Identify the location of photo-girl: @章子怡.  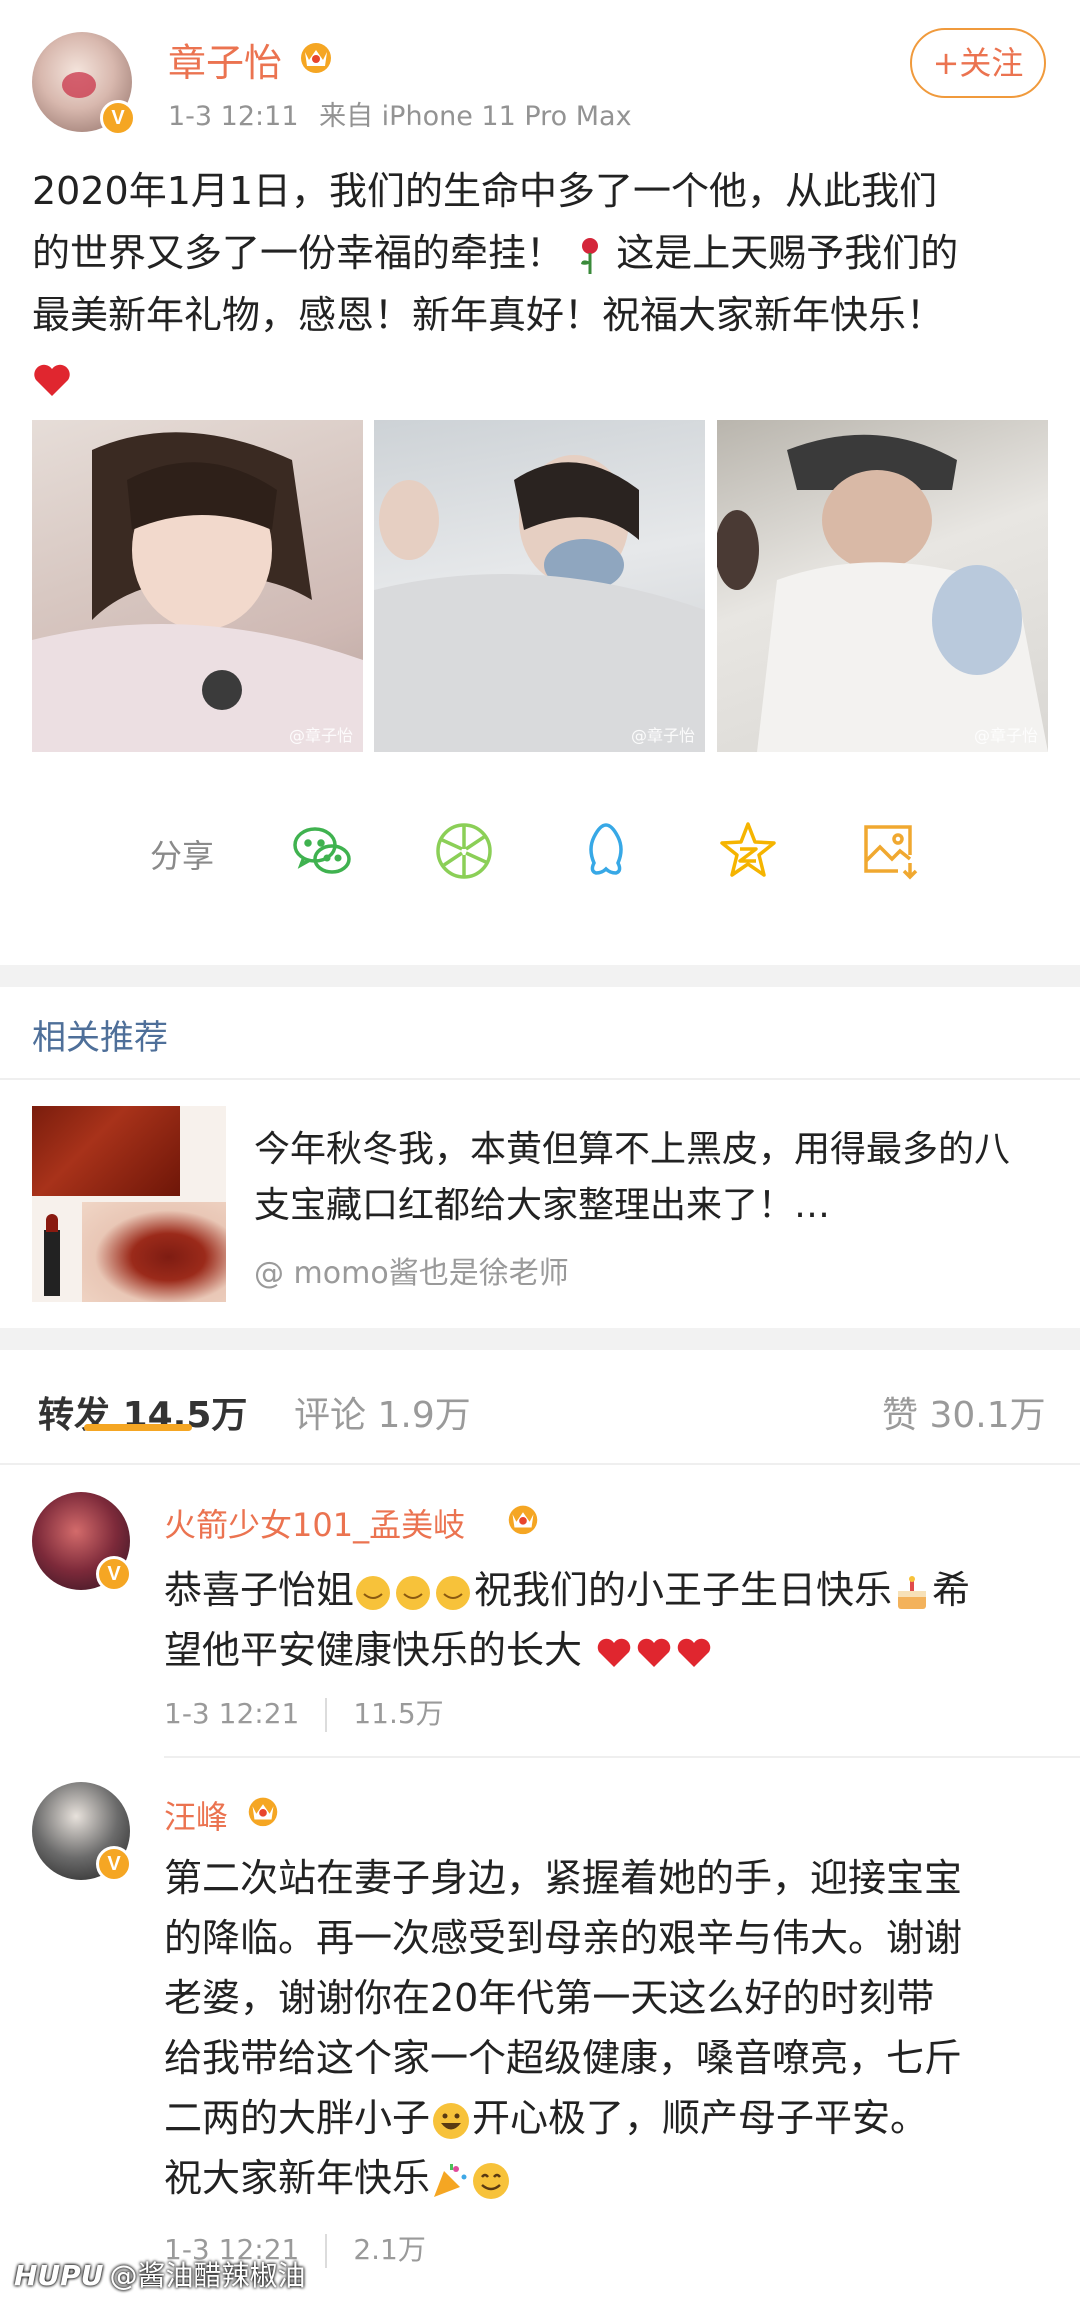
(197, 586).